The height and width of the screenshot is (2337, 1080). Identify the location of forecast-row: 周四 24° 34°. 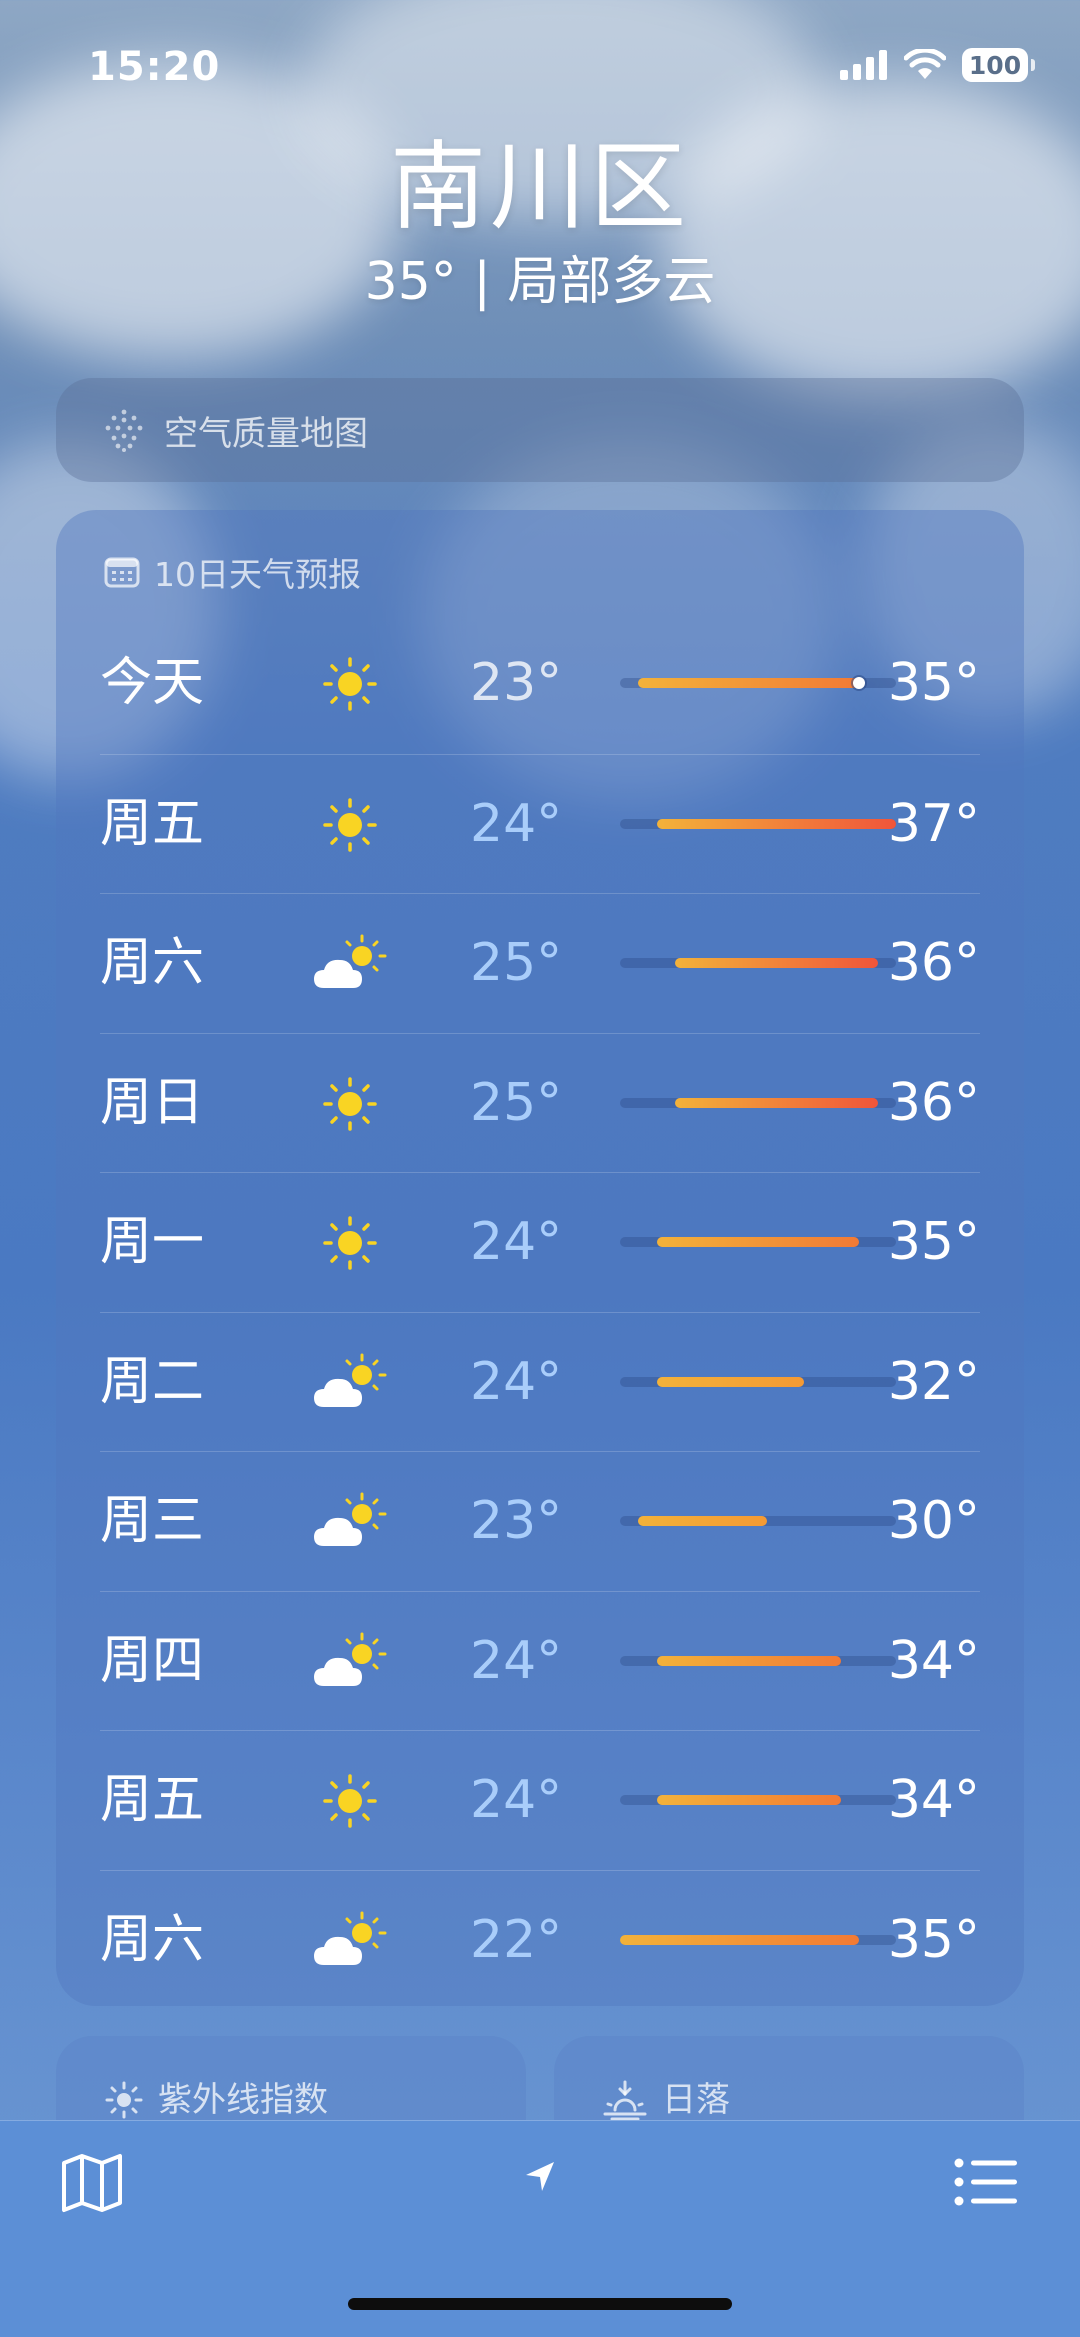
(540, 1660).